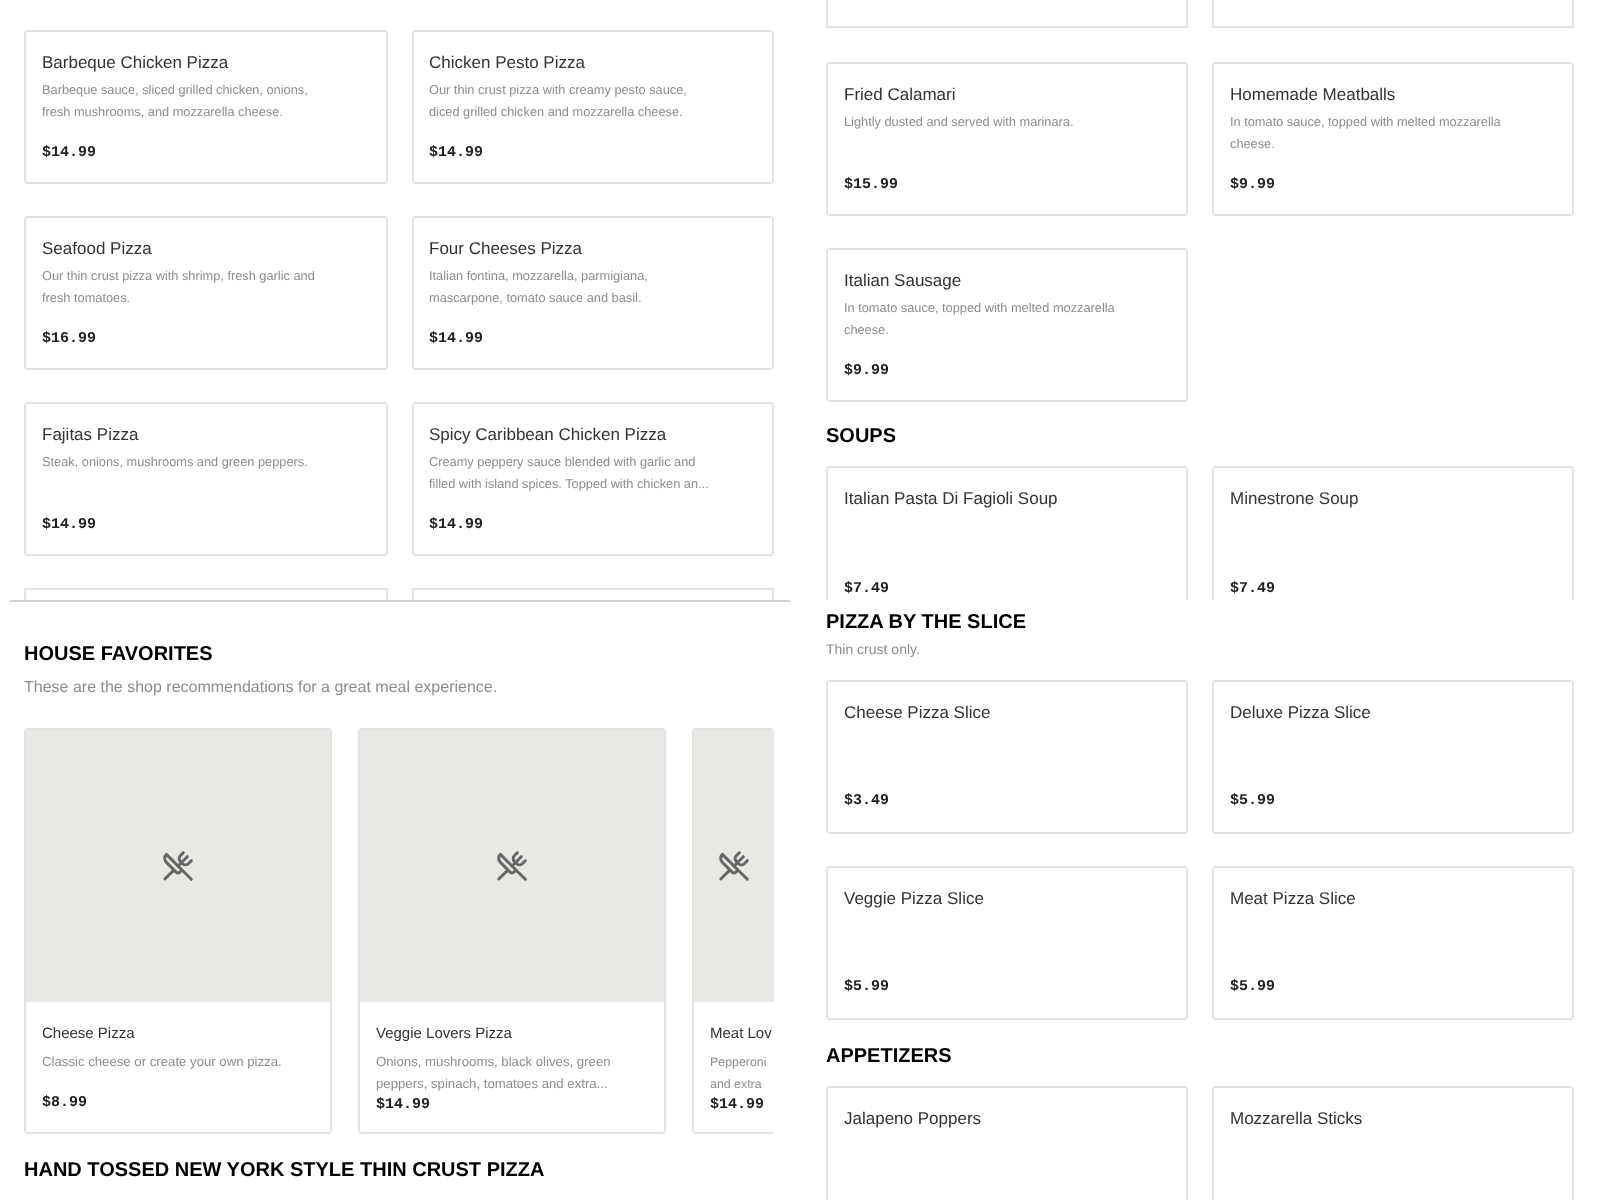  Describe the element at coordinates (548, 435) in the screenshot. I see `item-name: Spicy Caribbean Chicken Pizza` at that location.